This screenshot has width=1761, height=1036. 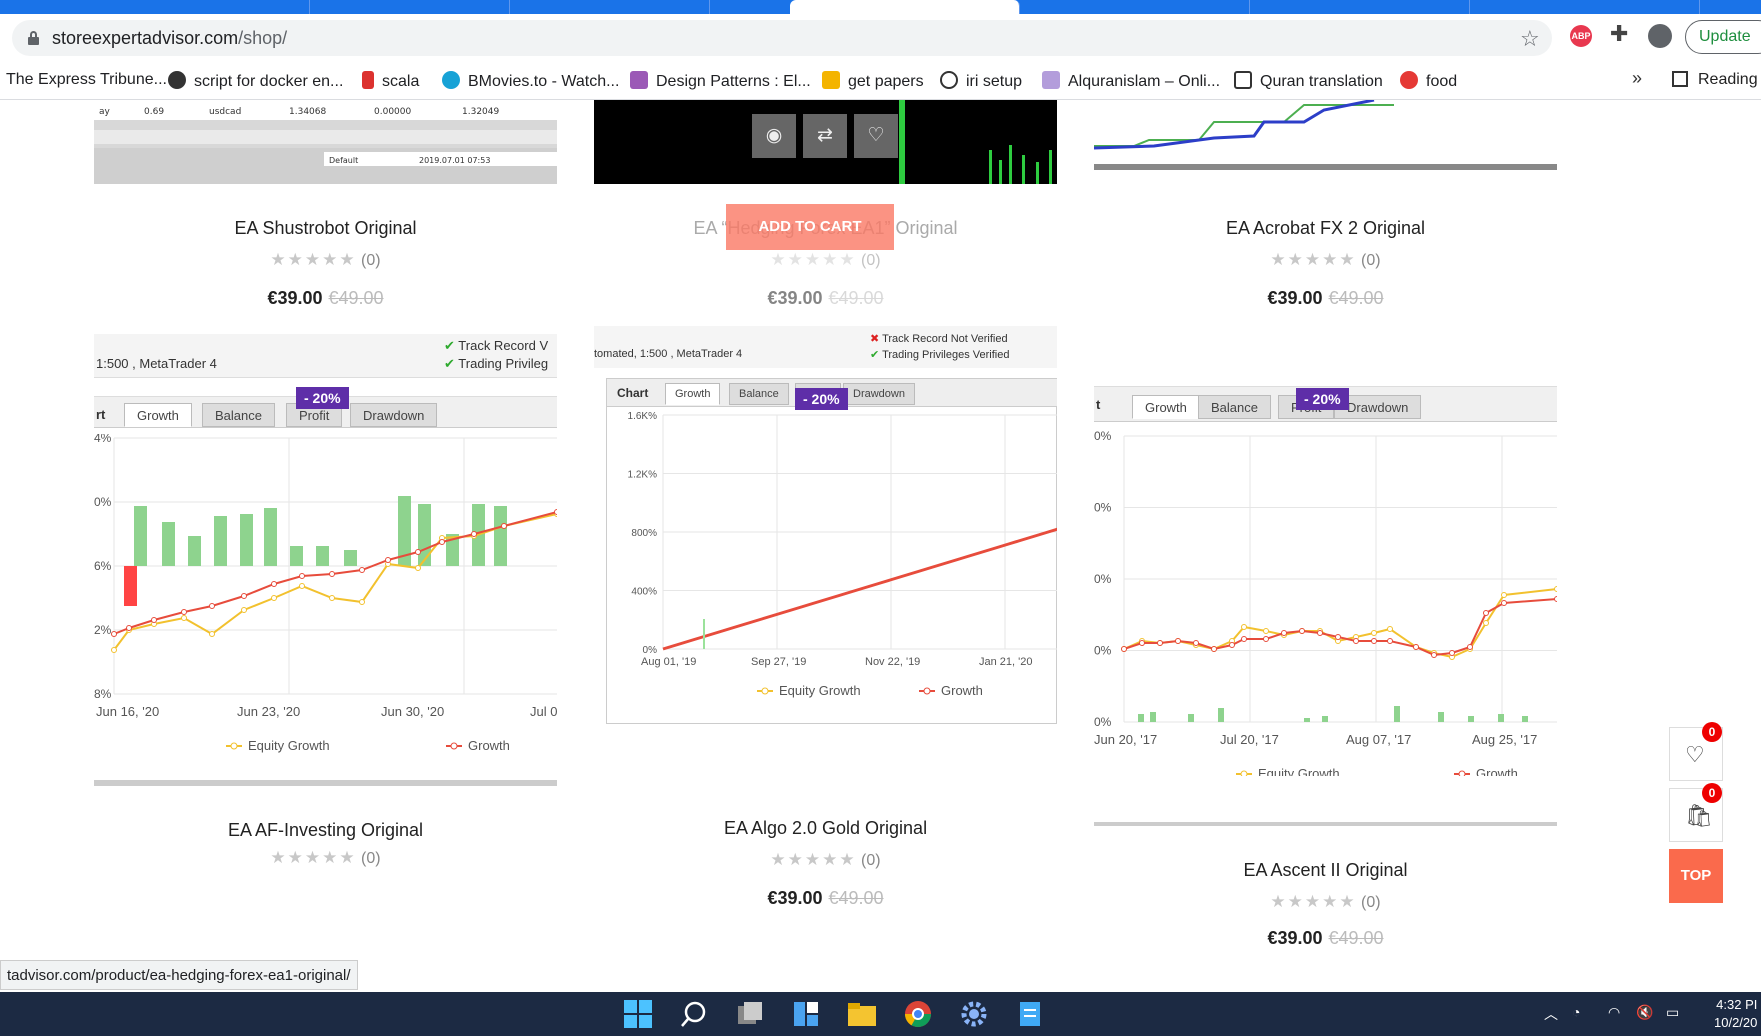 I want to click on discount-badge: - 20%, so click(x=821, y=399).